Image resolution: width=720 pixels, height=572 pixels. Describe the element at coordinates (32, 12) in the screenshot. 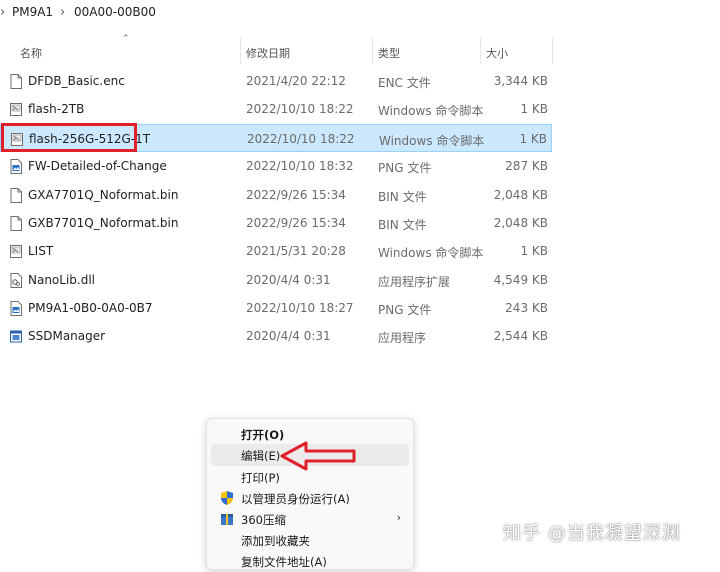

I see `breadcrumb-item-pm9a1: PM9A1` at that location.